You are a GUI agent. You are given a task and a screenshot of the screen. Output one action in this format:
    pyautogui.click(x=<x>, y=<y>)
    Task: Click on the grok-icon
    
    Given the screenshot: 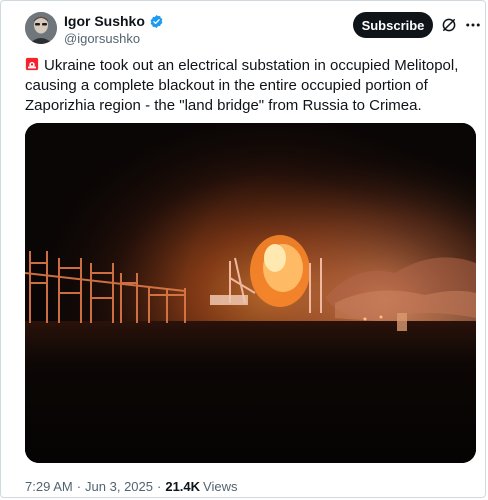 What is the action you would take?
    pyautogui.click(x=449, y=25)
    